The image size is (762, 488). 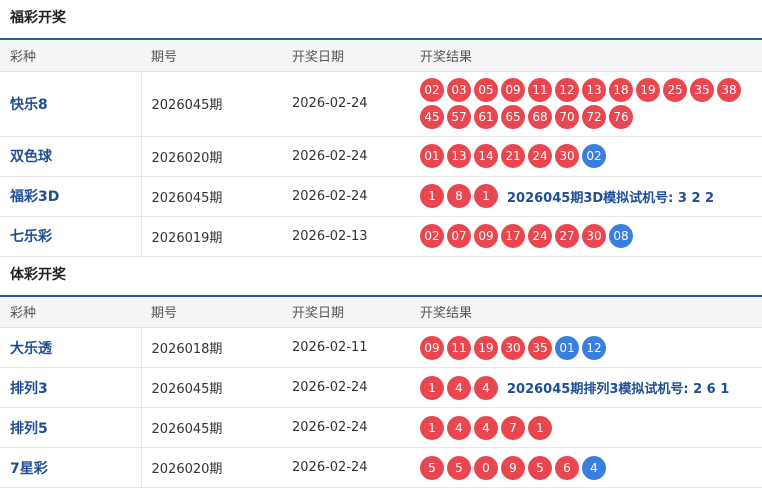 I want to click on table-row: 排列52026045期2026-02-2414471, so click(x=381, y=428).